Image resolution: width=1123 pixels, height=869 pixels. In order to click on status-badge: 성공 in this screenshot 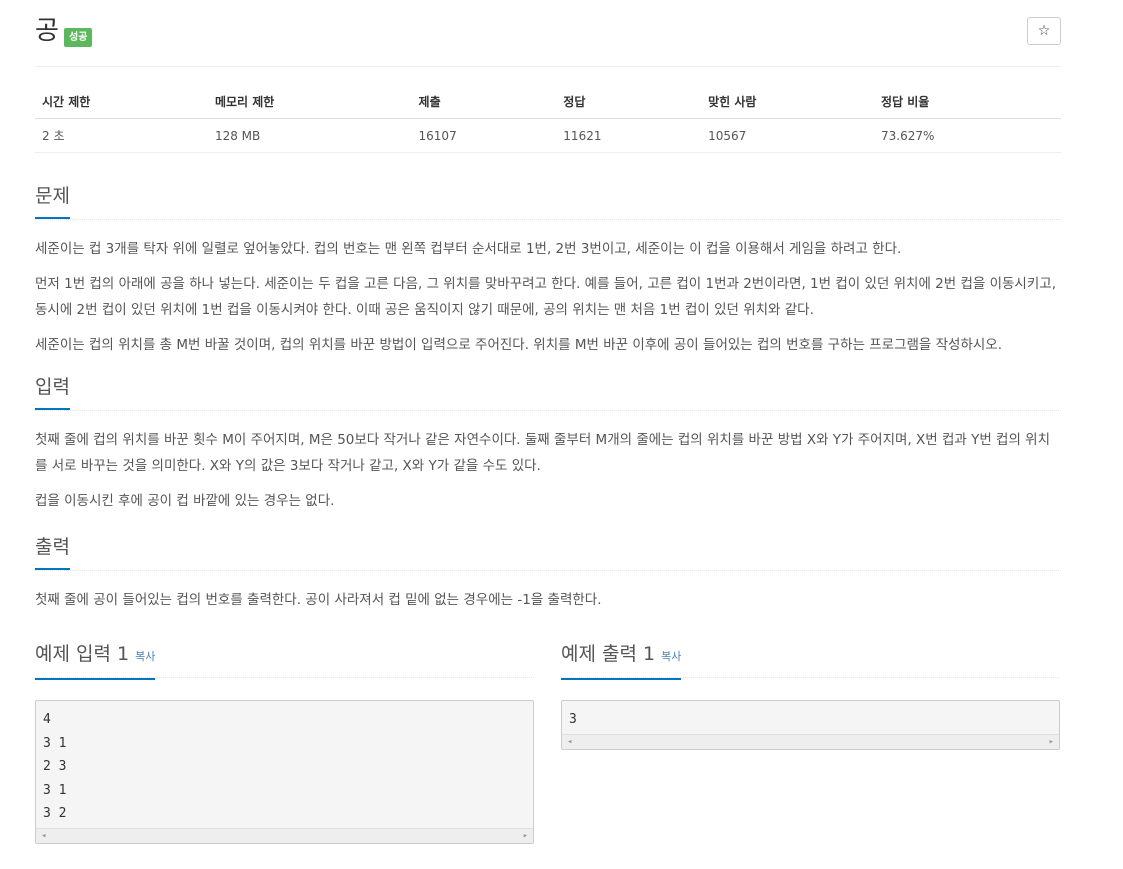, I will do `click(78, 37)`.